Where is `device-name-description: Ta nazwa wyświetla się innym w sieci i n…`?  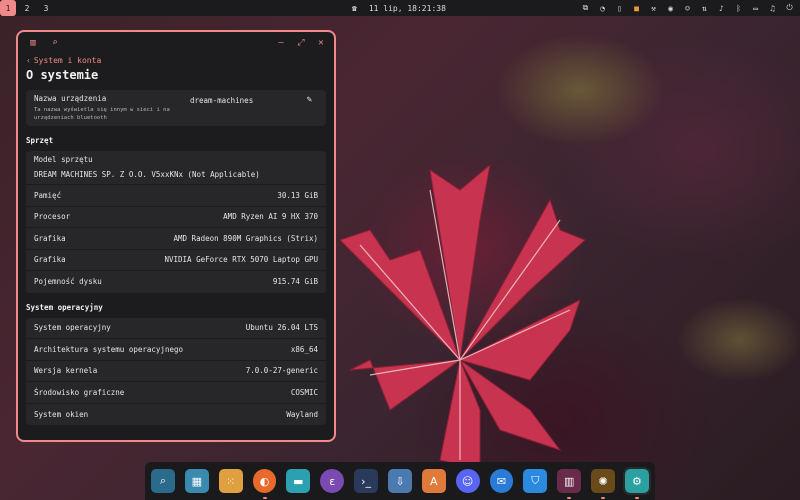 device-name-description: Ta nazwa wyświetla się innym w sieci i n… is located at coordinates (102, 114).